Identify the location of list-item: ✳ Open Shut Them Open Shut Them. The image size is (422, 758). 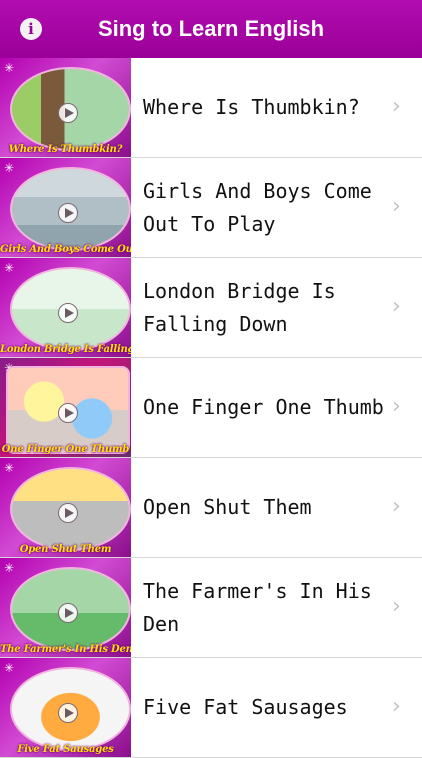
(211, 508).